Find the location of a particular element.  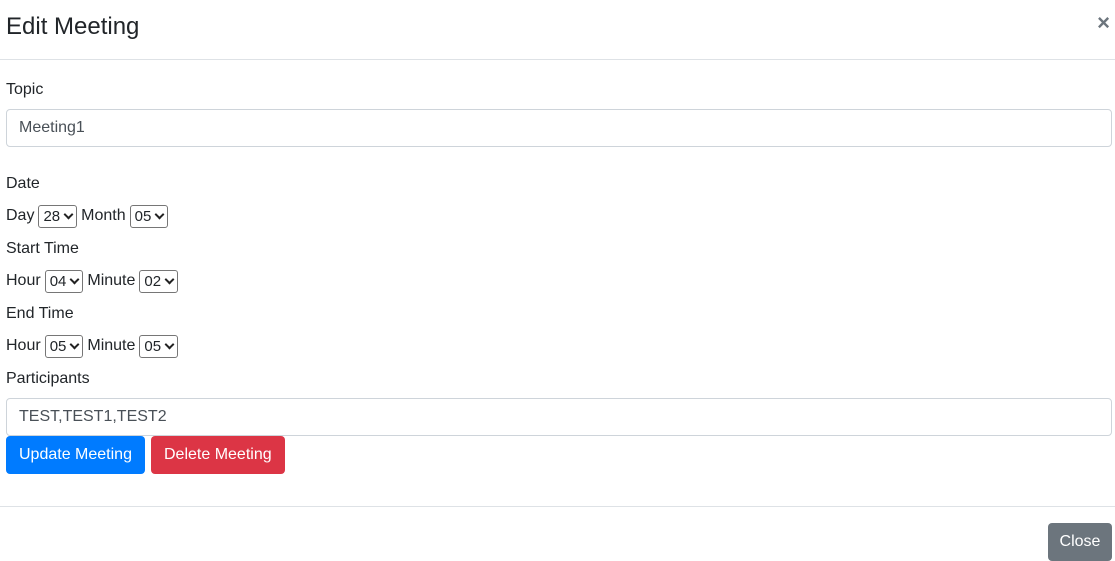

participants-input is located at coordinates (559, 417).